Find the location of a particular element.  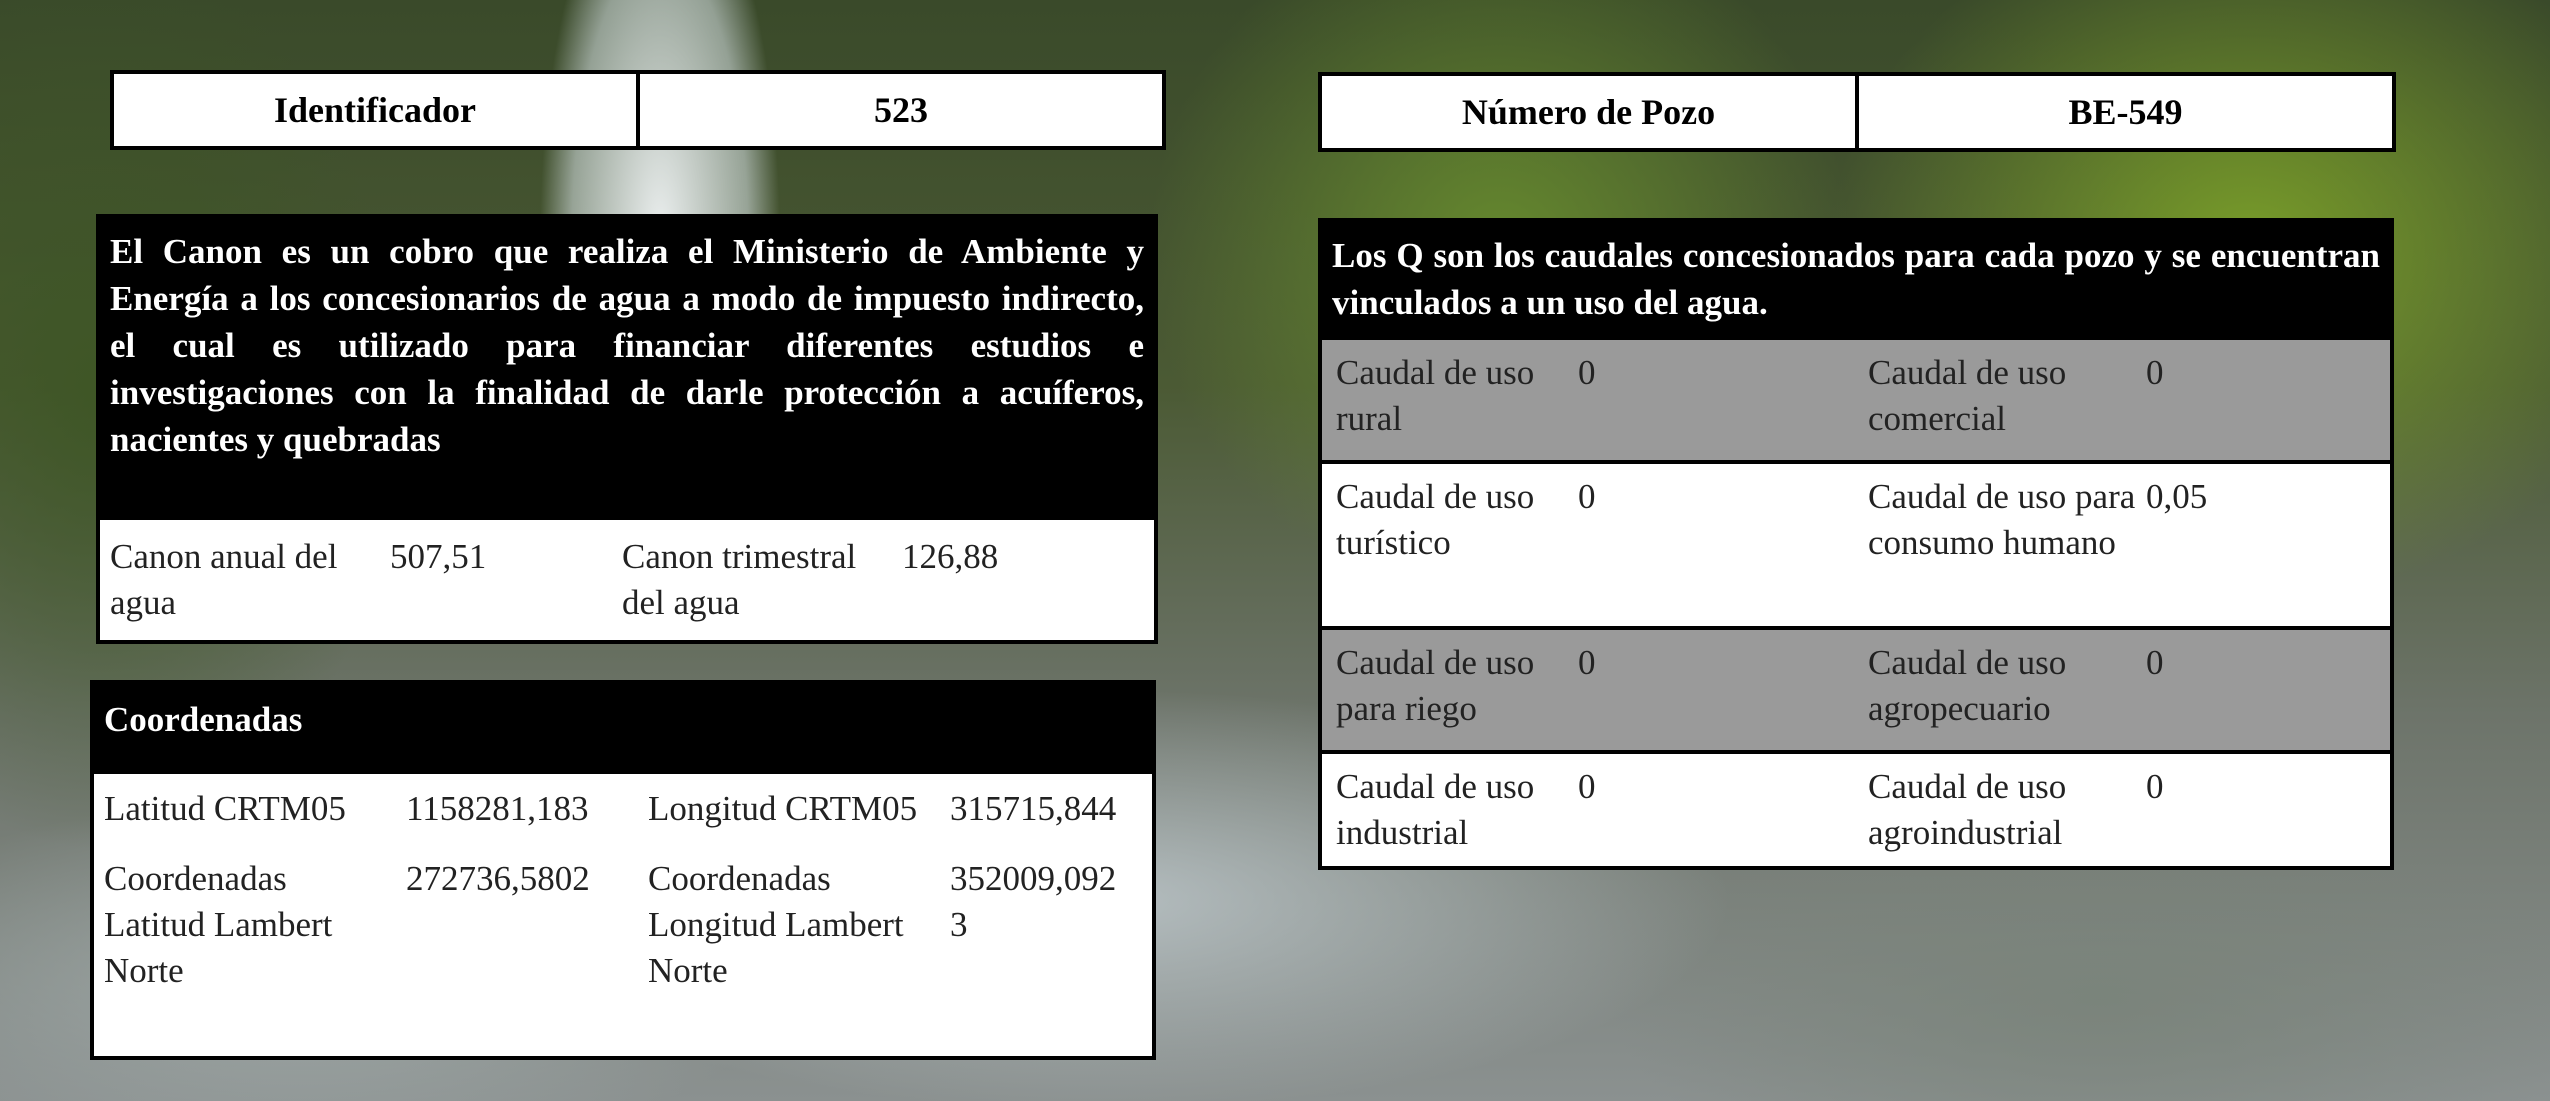

canon-quarterly-value: 126,88 is located at coordinates (950, 556).